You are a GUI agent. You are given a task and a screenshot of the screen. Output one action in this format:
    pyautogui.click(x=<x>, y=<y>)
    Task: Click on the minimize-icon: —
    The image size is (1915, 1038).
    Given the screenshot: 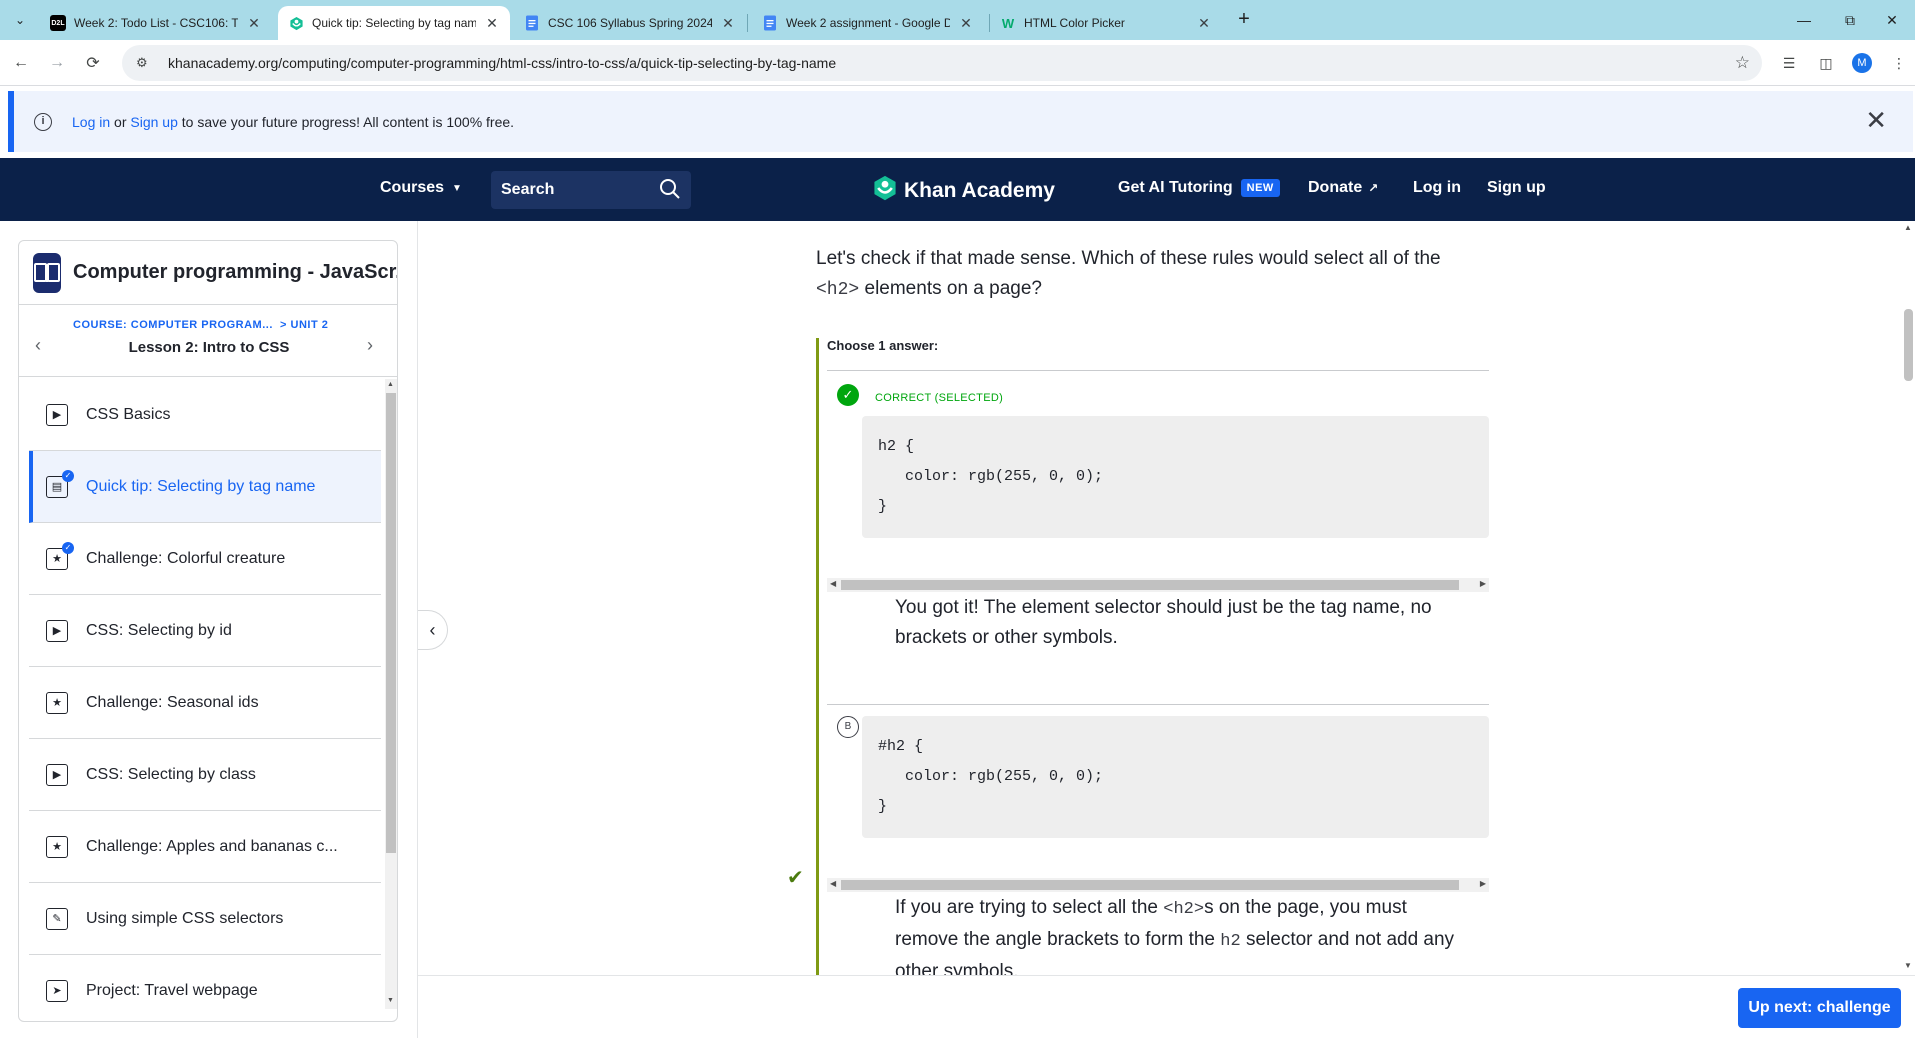 What is the action you would take?
    pyautogui.click(x=1804, y=20)
    